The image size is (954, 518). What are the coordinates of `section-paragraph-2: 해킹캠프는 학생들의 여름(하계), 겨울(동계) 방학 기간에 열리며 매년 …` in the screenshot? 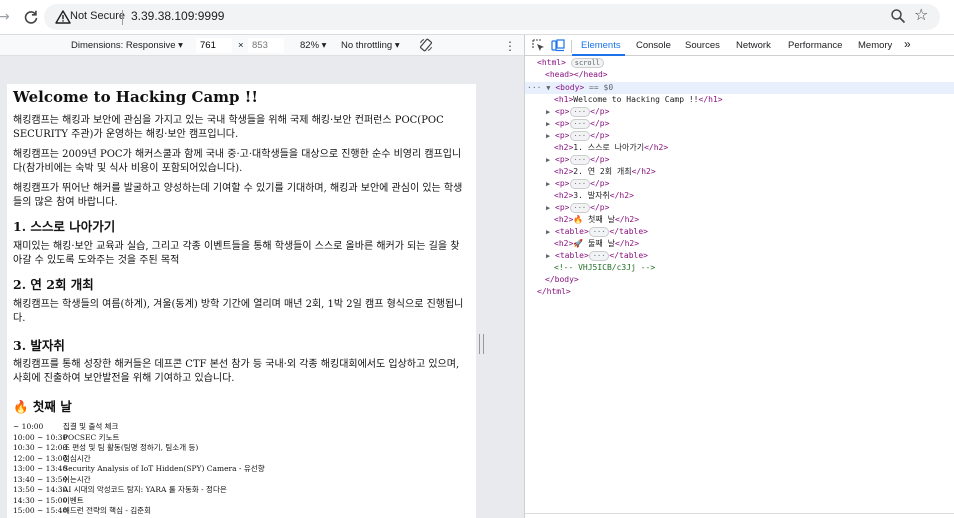 It's located at (238, 311).